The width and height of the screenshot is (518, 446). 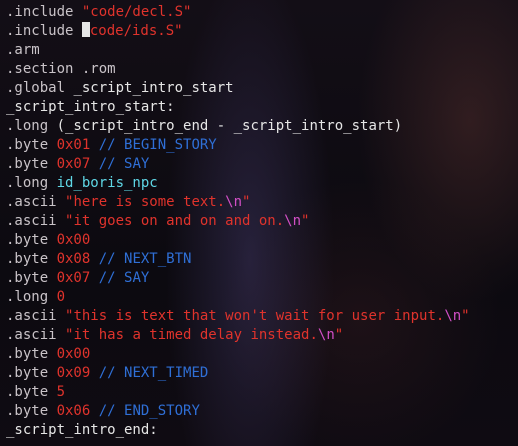 I want to click on code-line: _script_intro_end:, so click(x=262, y=430).